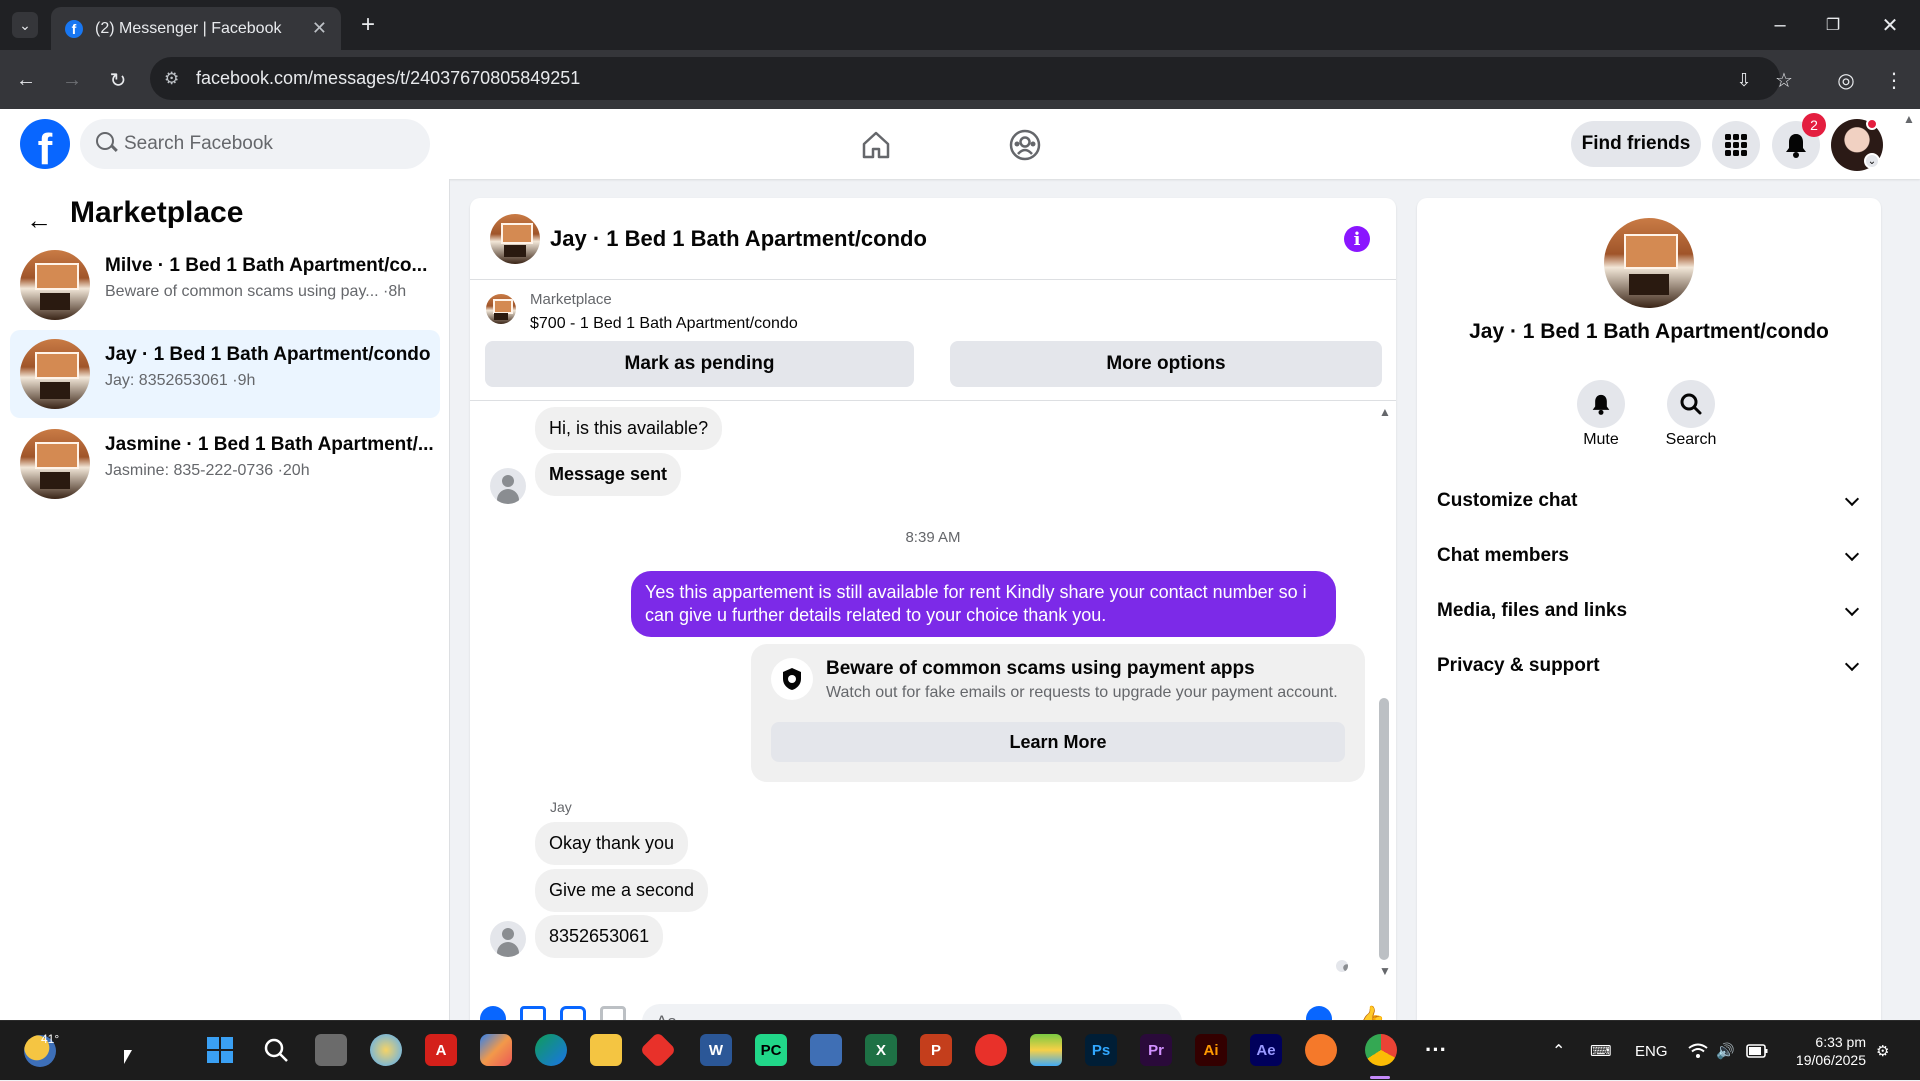 This screenshot has width=1920, height=1081. Describe the element at coordinates (1852, 663) in the screenshot. I see `chevron-down-icon` at that location.